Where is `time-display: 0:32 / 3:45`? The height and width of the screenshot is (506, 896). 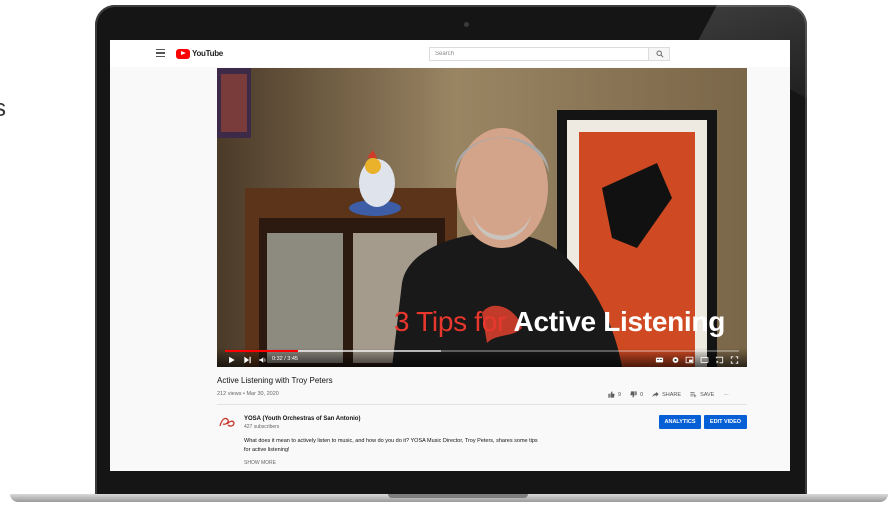 time-display: 0:32 / 3:45 is located at coordinates (285, 359).